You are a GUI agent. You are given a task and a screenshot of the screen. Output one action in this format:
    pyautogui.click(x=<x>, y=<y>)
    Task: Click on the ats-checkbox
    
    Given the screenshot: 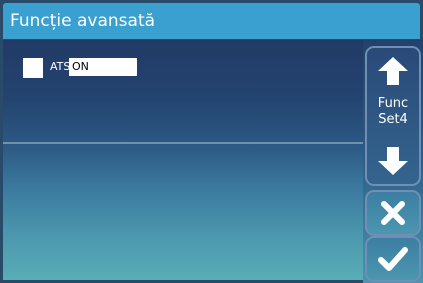 What is the action you would take?
    pyautogui.click(x=33, y=68)
    